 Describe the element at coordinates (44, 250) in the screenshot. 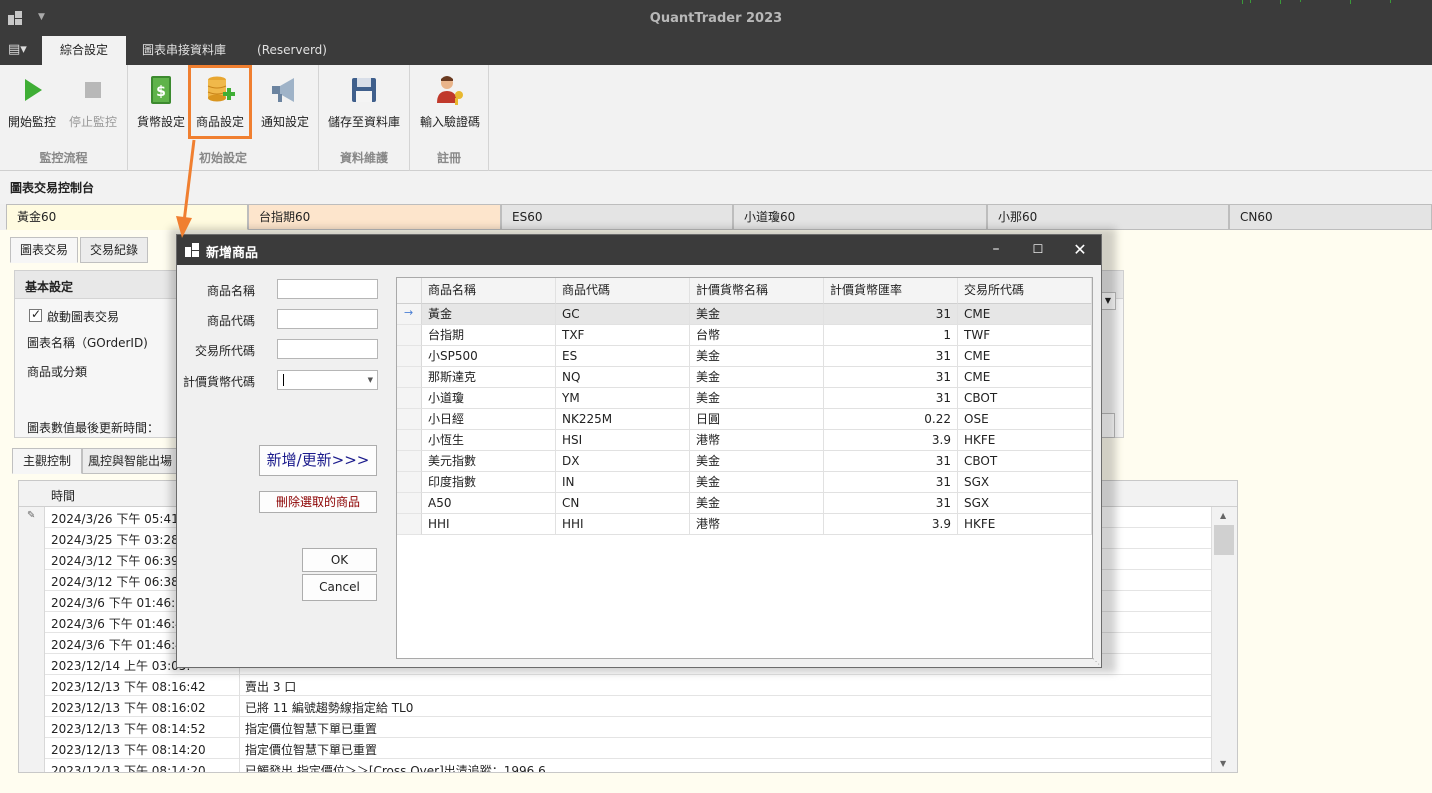

I see `subtab-chart-trading: 圖表交易` at that location.